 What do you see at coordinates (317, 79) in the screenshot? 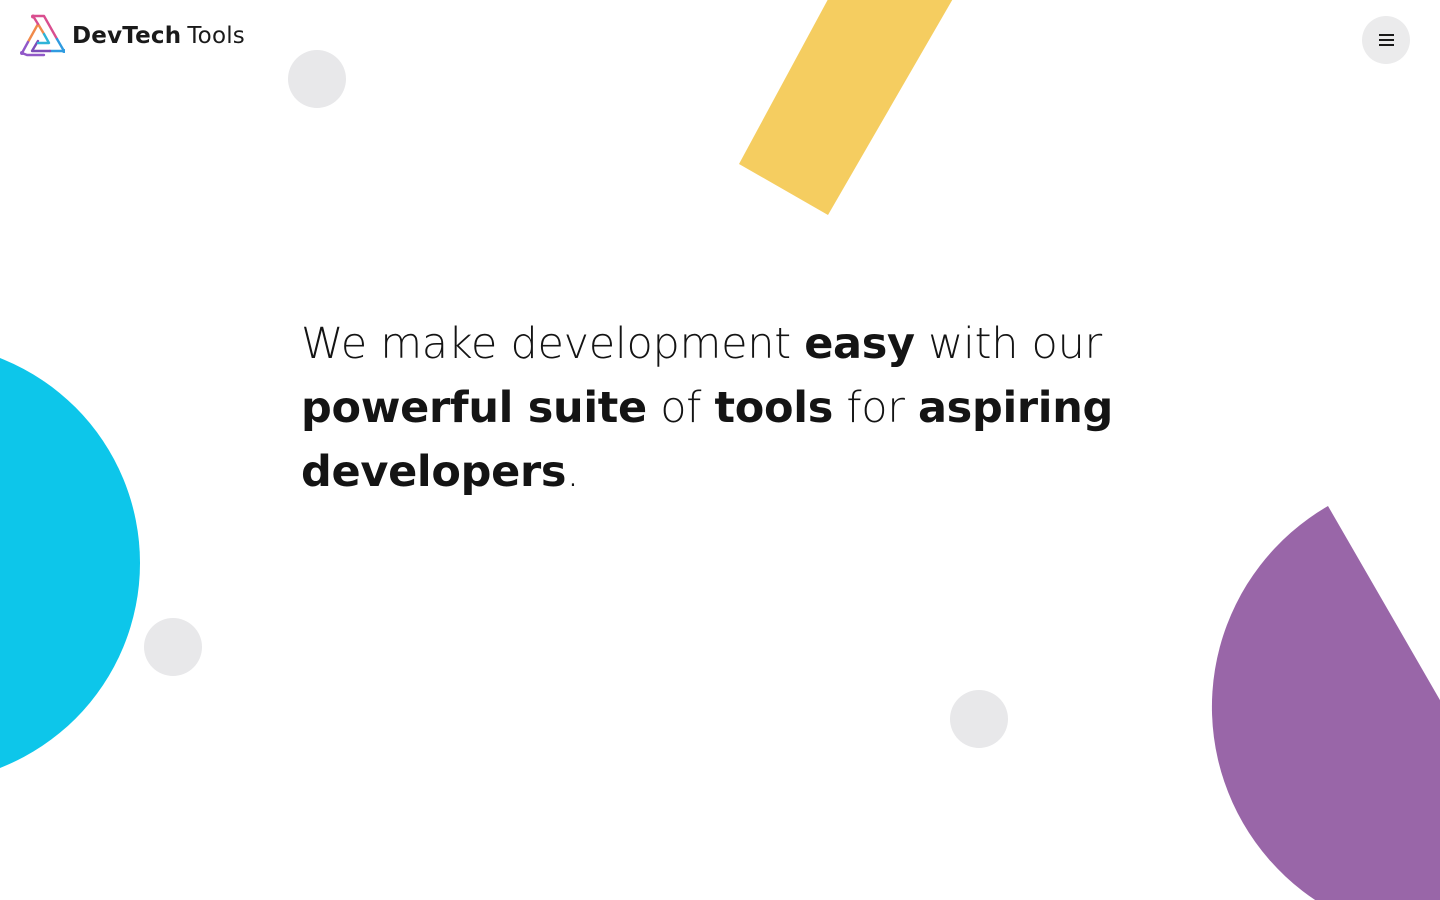
I see `gray-dot-top` at bounding box center [317, 79].